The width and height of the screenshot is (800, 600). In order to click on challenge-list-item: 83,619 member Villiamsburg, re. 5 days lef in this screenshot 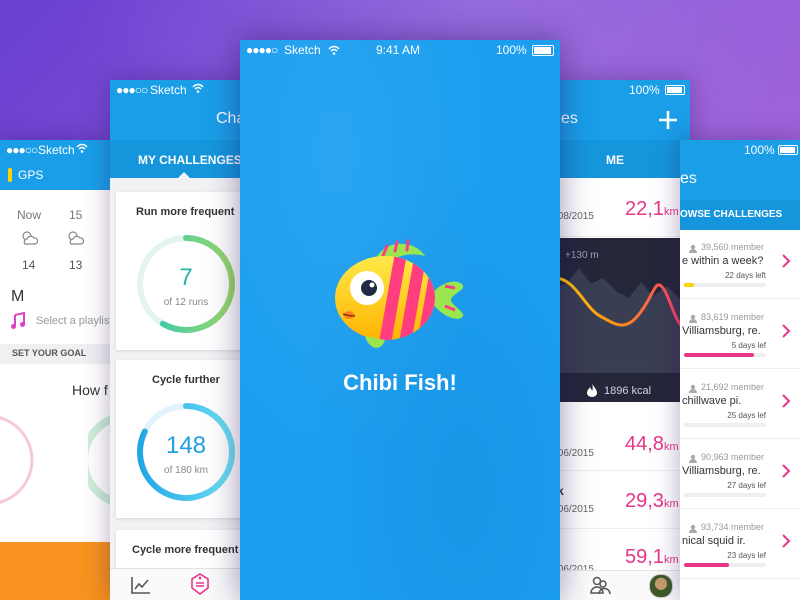, I will do `click(740, 335)`.